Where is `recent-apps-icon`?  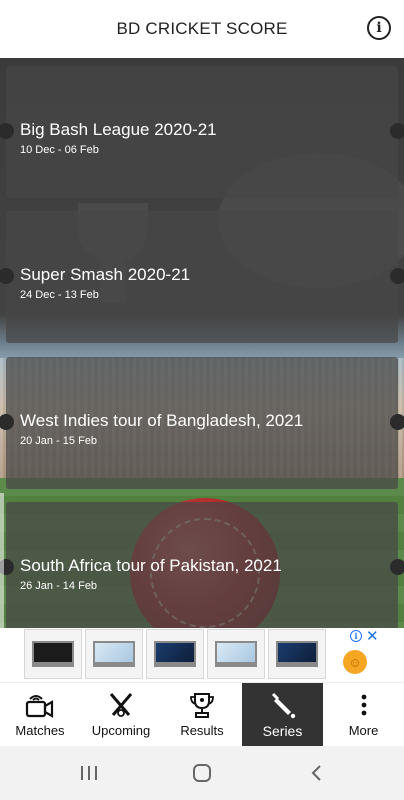
recent-apps-icon is located at coordinates (89, 773).